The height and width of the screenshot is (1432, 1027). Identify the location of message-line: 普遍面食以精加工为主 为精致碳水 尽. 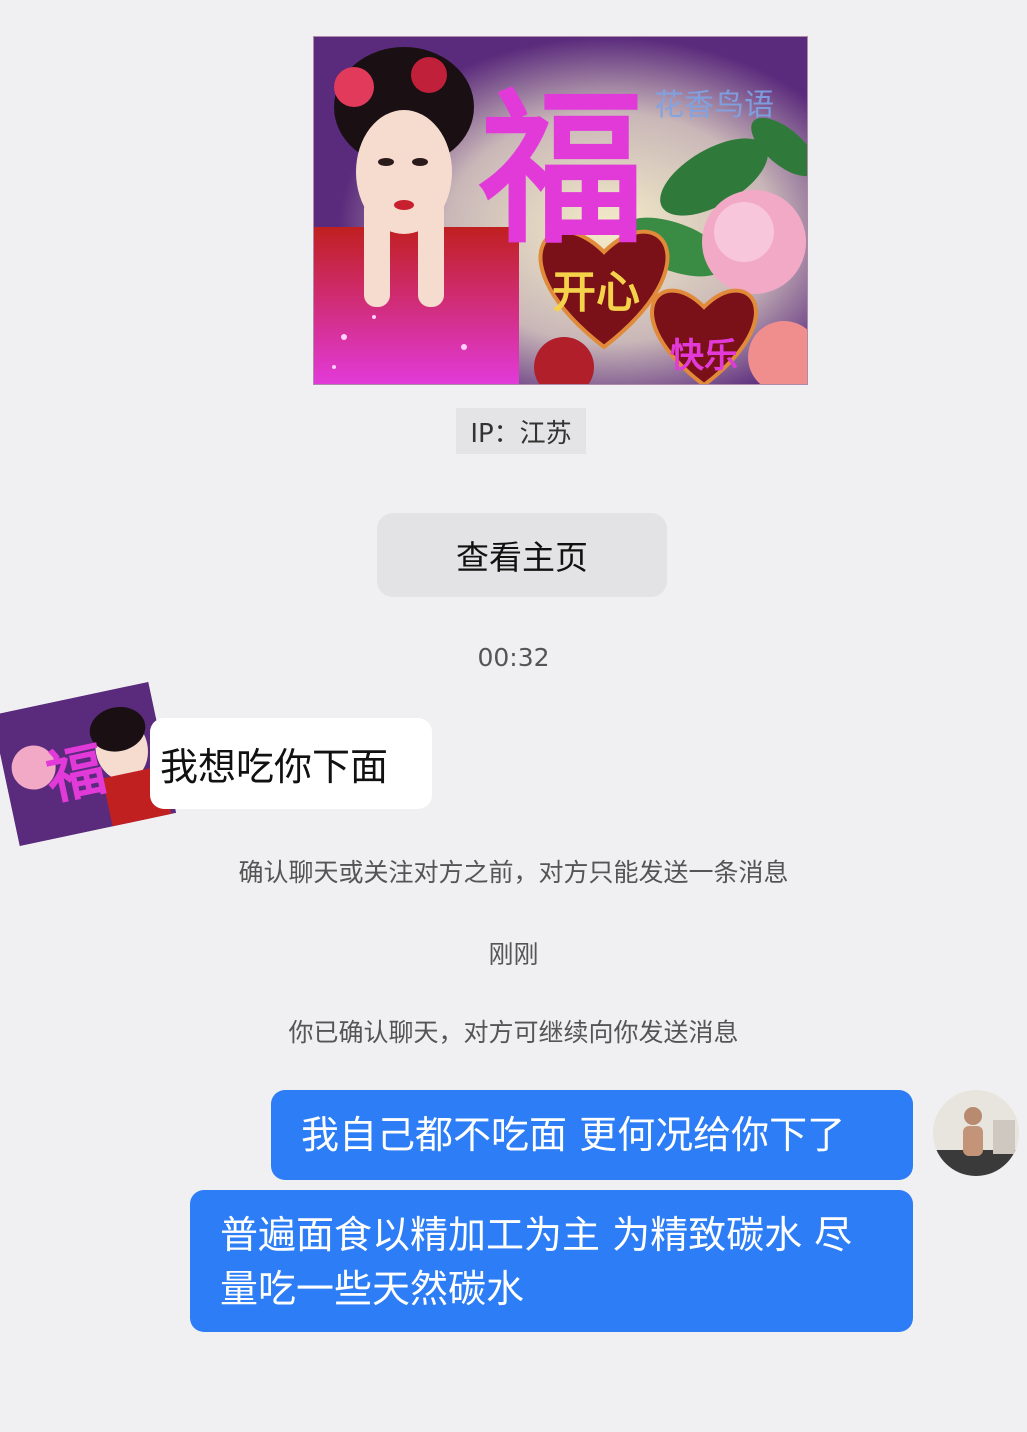
(536, 1235).